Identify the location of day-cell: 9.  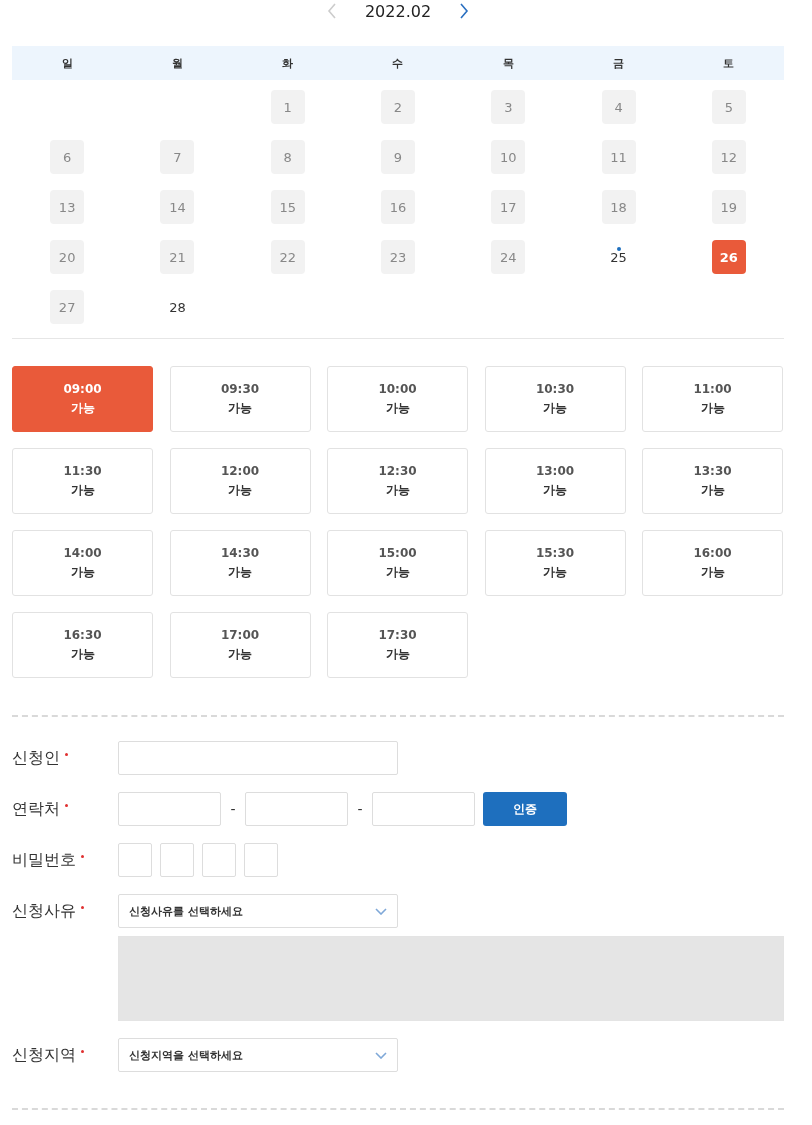
(398, 157).